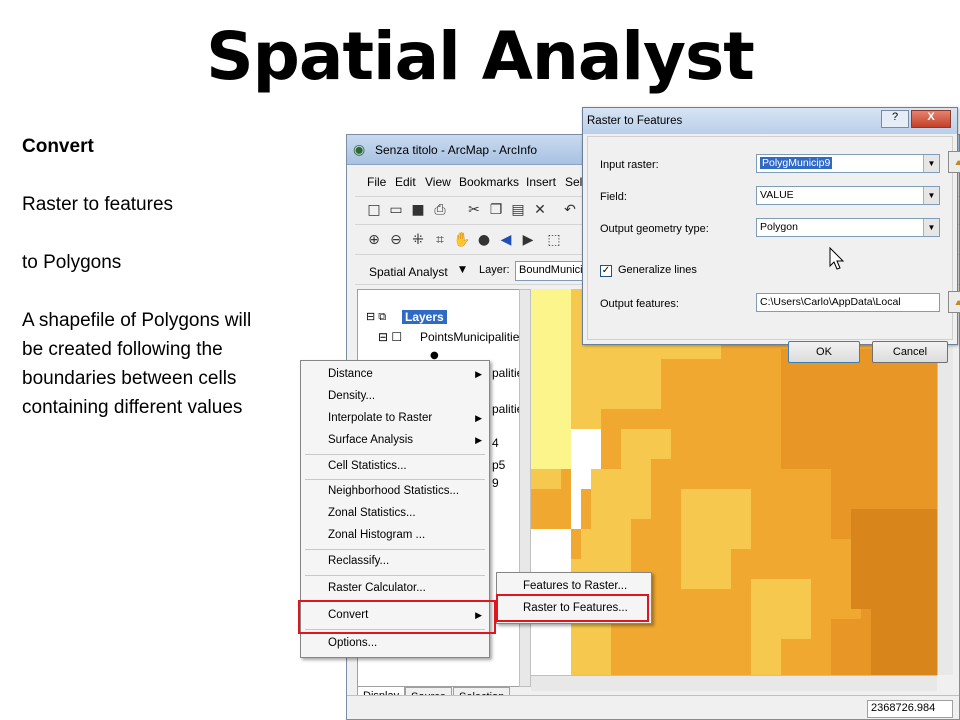  I want to click on status-bar: 2368726.984, so click(653, 707).